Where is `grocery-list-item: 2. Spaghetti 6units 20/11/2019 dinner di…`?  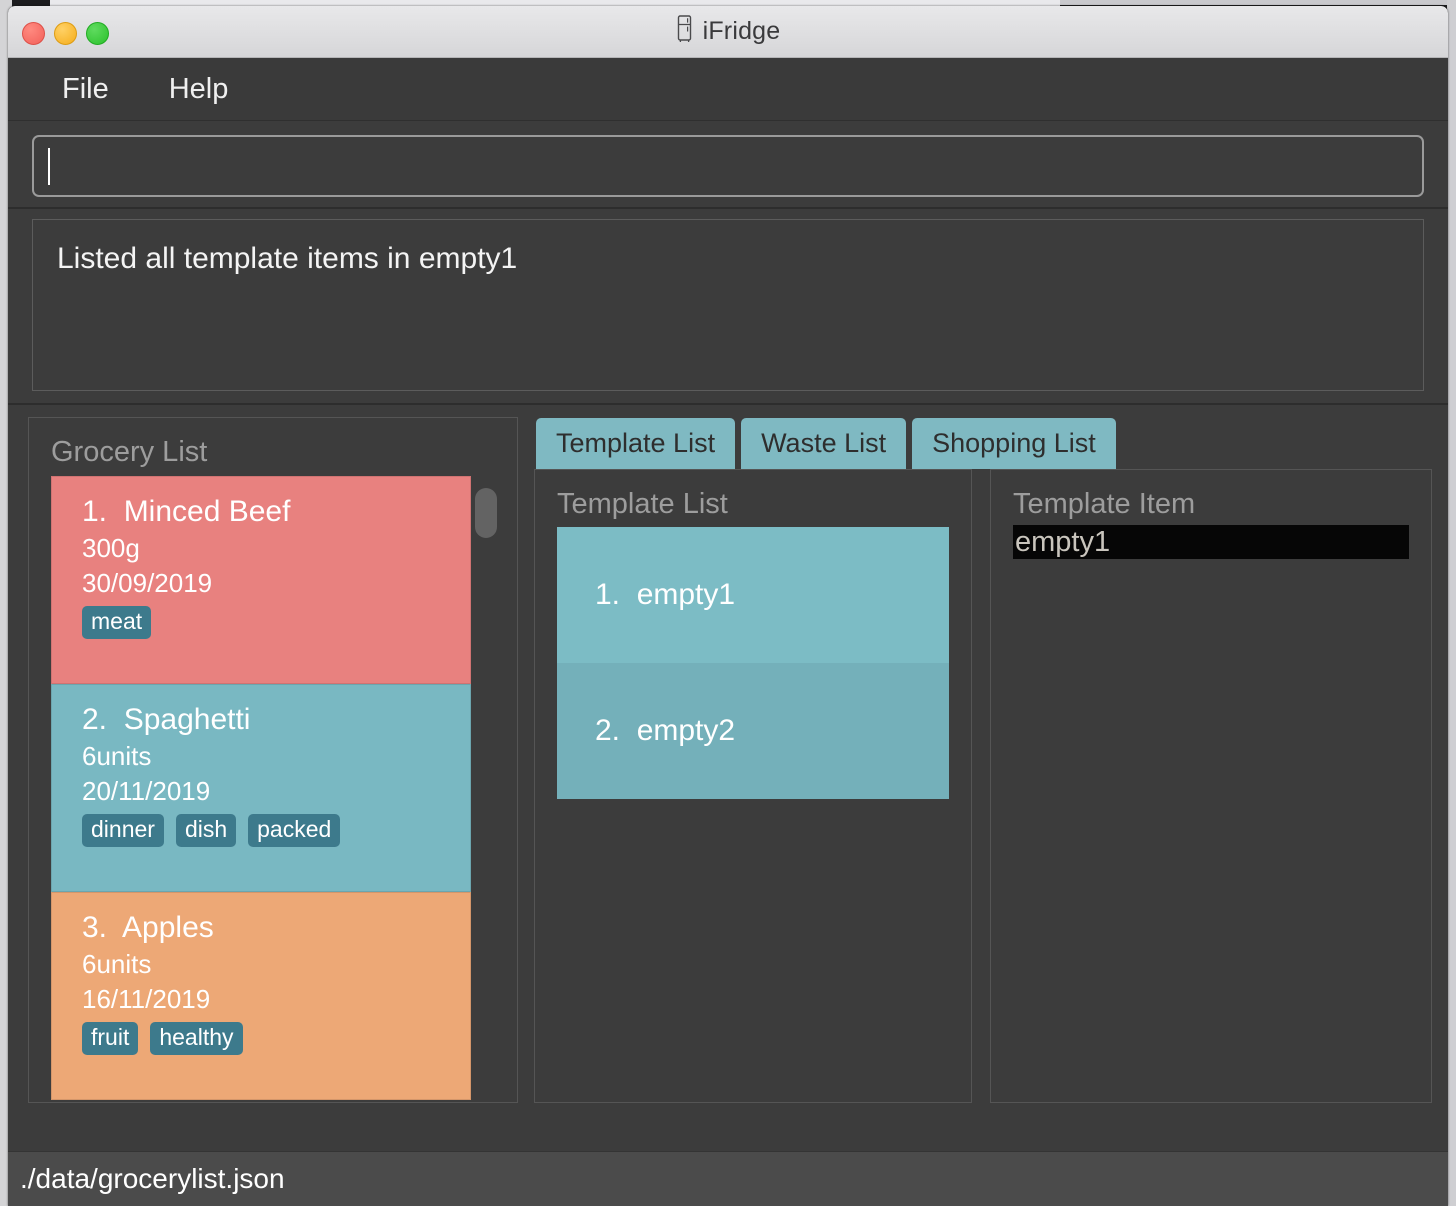 grocery-list-item: 2. Spaghetti 6units 20/11/2019 dinner di… is located at coordinates (261, 788).